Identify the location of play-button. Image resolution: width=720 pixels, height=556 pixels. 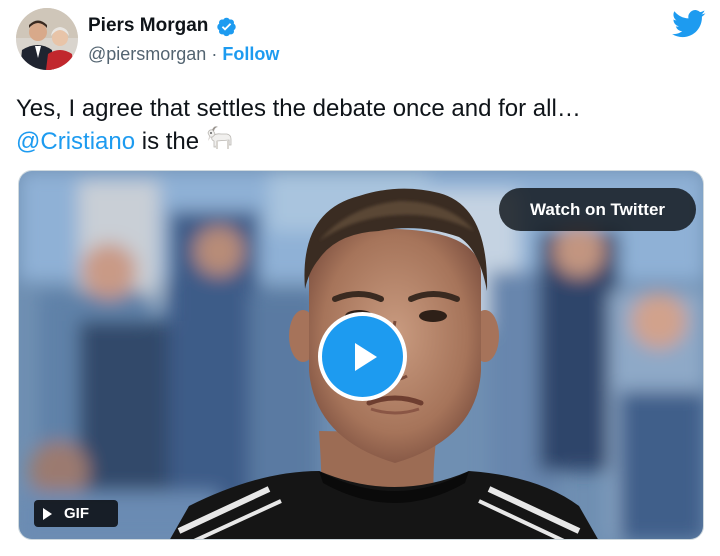
(362, 356).